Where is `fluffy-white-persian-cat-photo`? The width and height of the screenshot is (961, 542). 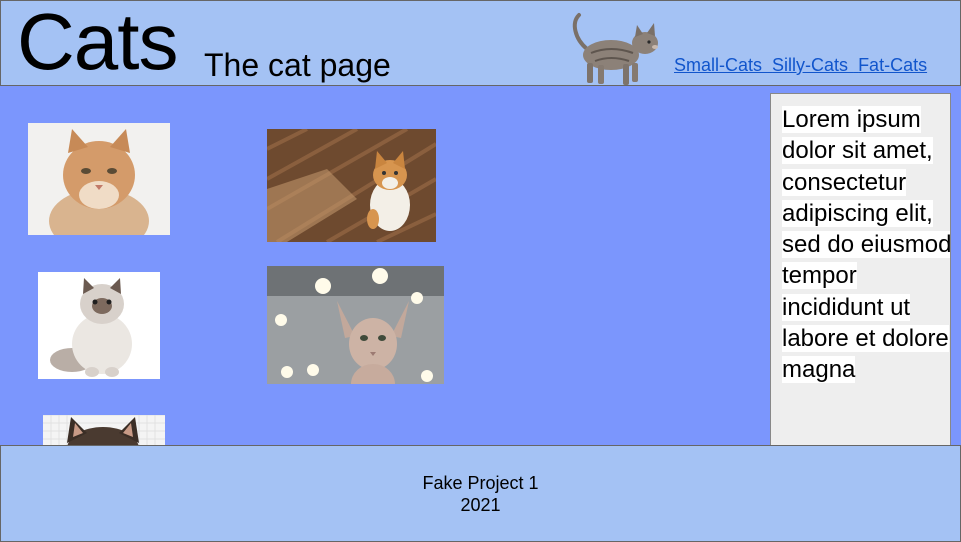 fluffy-white-persian-cat-photo is located at coordinates (99, 325).